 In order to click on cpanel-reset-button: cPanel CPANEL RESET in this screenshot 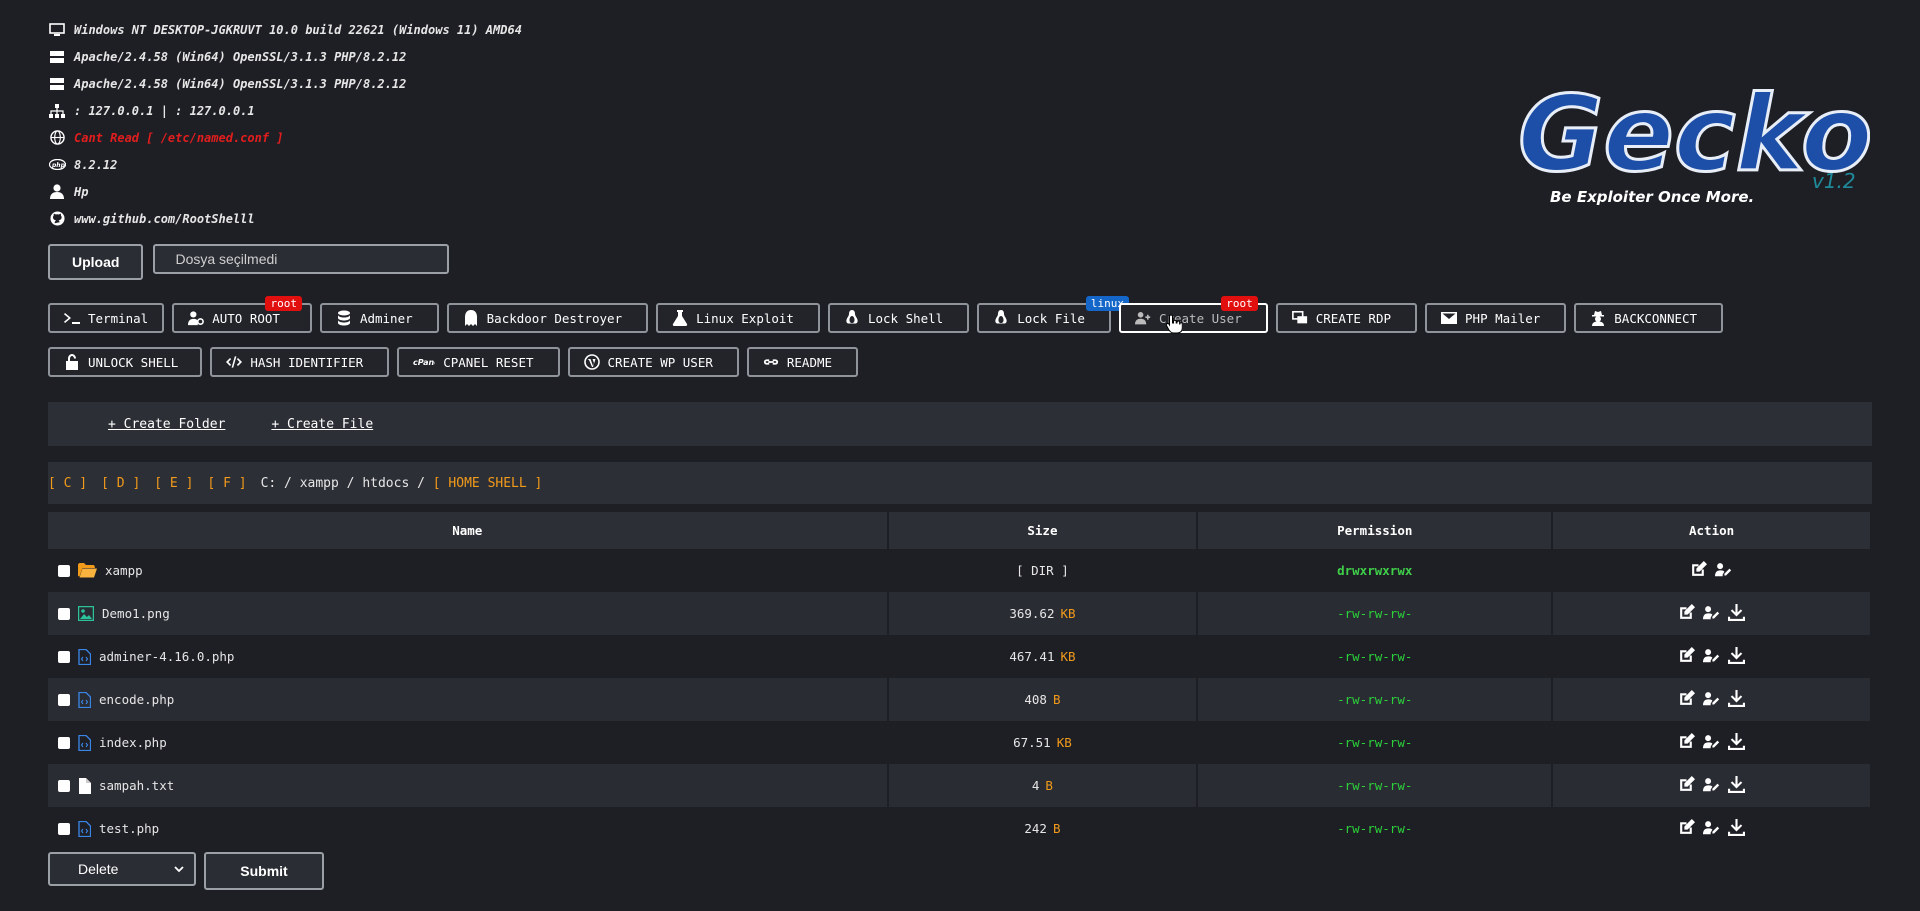, I will do `click(478, 362)`.